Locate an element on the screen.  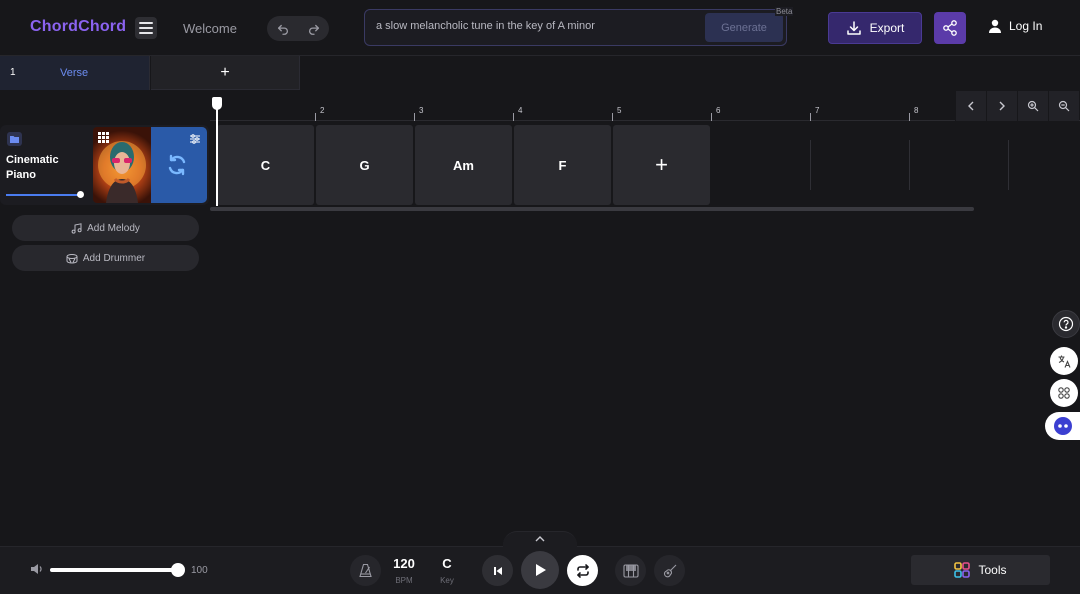
chat-bot-button is located at coordinates (1062, 426).